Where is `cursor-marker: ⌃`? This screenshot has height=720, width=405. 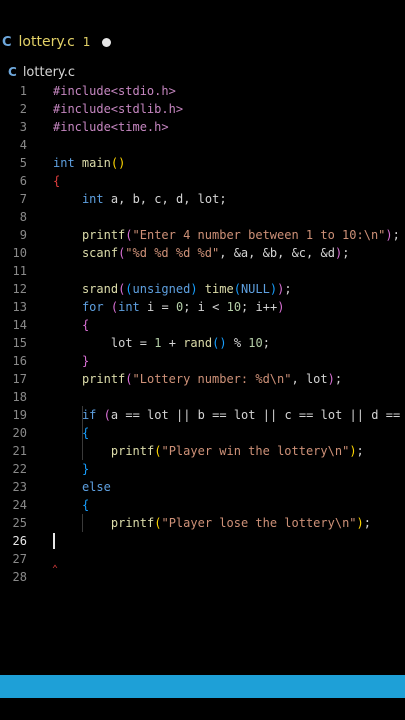
cursor-marker: ⌃ is located at coordinates (55, 569).